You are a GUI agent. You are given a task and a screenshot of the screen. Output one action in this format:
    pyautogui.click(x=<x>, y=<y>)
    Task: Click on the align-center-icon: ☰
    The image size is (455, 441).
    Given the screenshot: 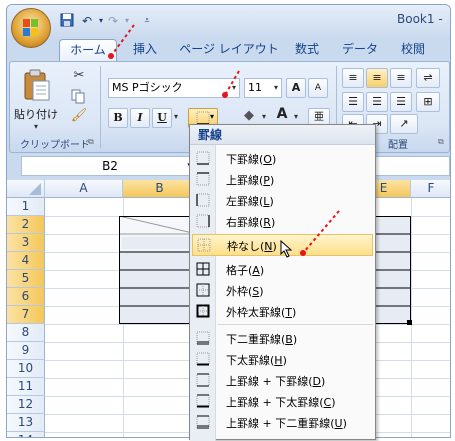 What is the action you would take?
    pyautogui.click(x=377, y=102)
    